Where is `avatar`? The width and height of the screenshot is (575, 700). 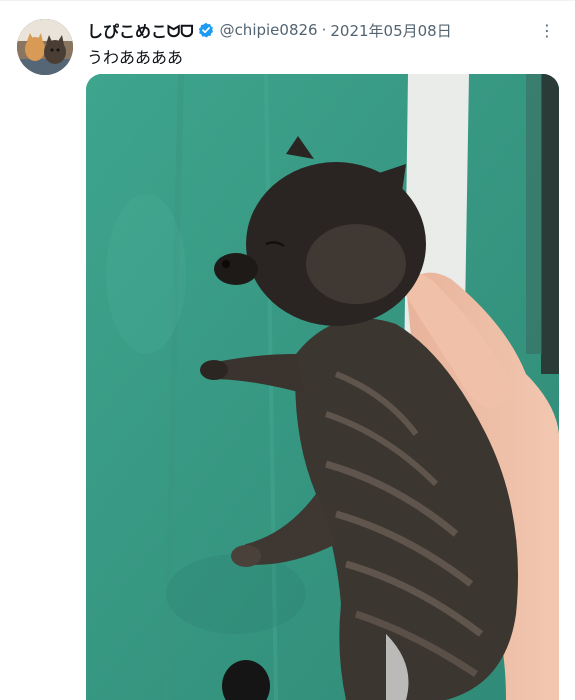 avatar is located at coordinates (45, 47).